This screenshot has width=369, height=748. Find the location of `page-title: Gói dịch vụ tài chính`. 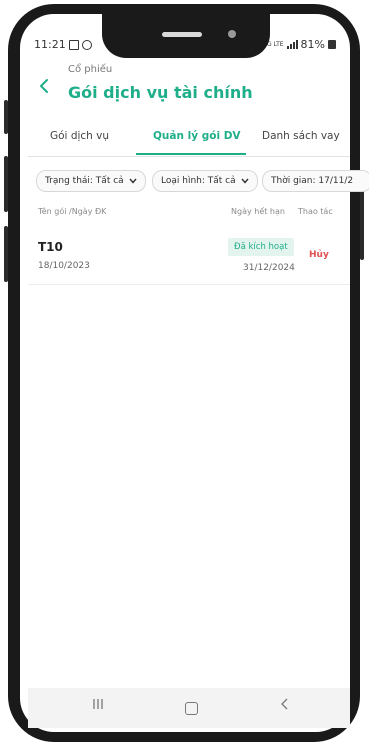

page-title: Gói dịch vụ tài chính is located at coordinates (160, 92).